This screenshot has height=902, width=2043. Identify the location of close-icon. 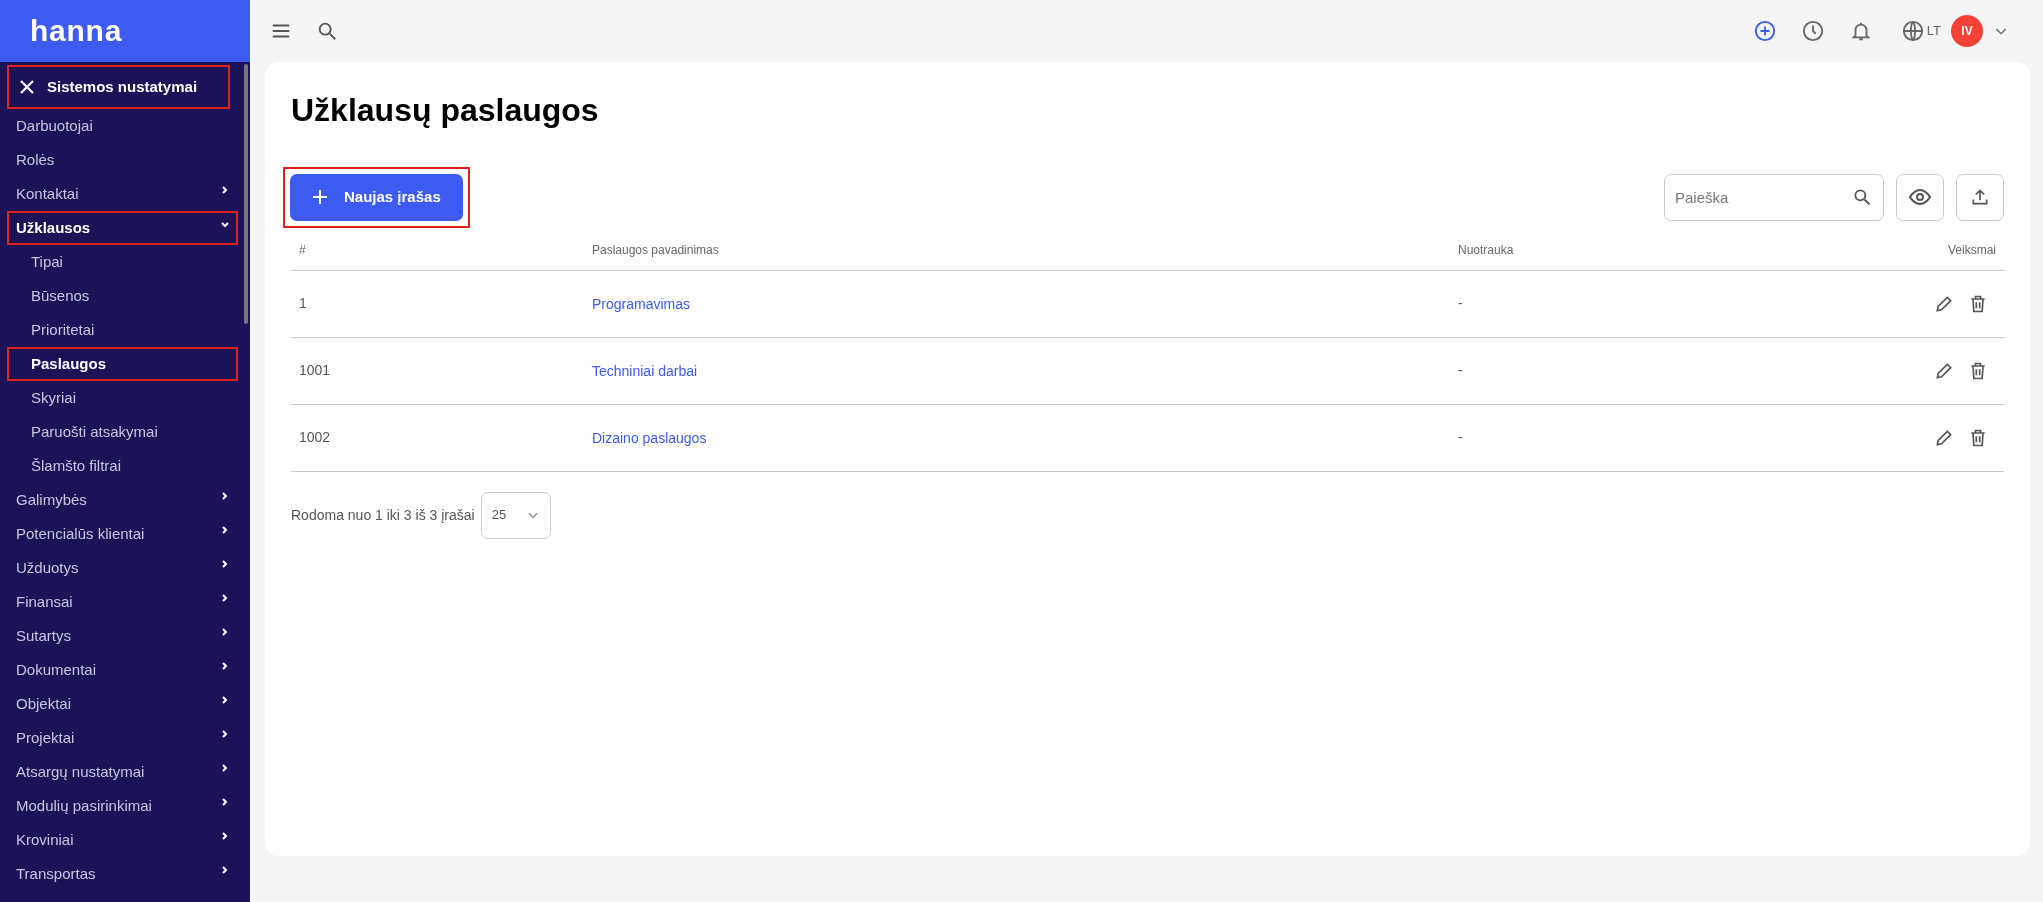
(27, 87).